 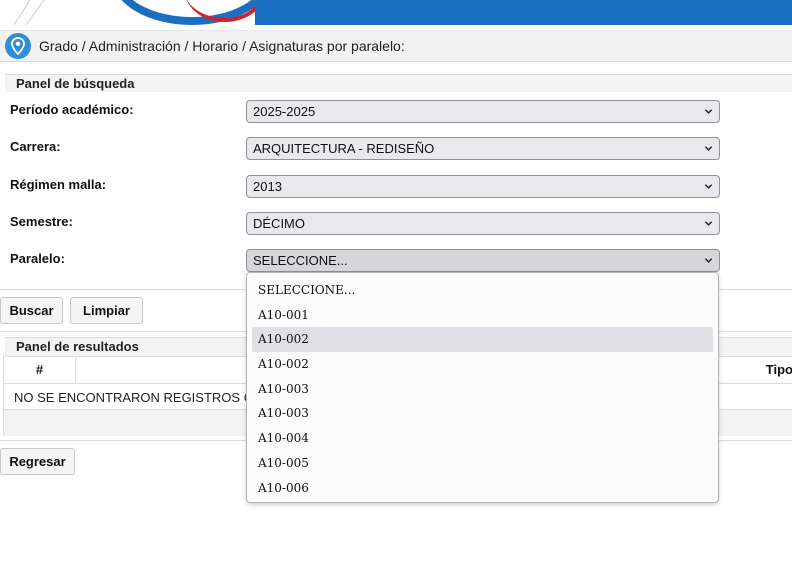 What do you see at coordinates (41, 221) in the screenshot?
I see `semestre-label: Semestre:` at bounding box center [41, 221].